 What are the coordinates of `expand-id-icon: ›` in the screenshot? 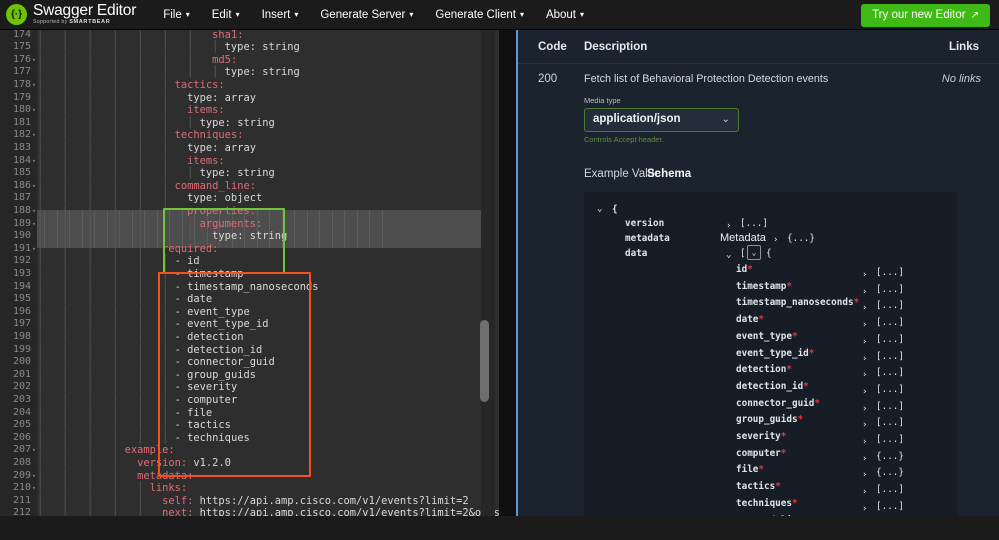 It's located at (864, 275).